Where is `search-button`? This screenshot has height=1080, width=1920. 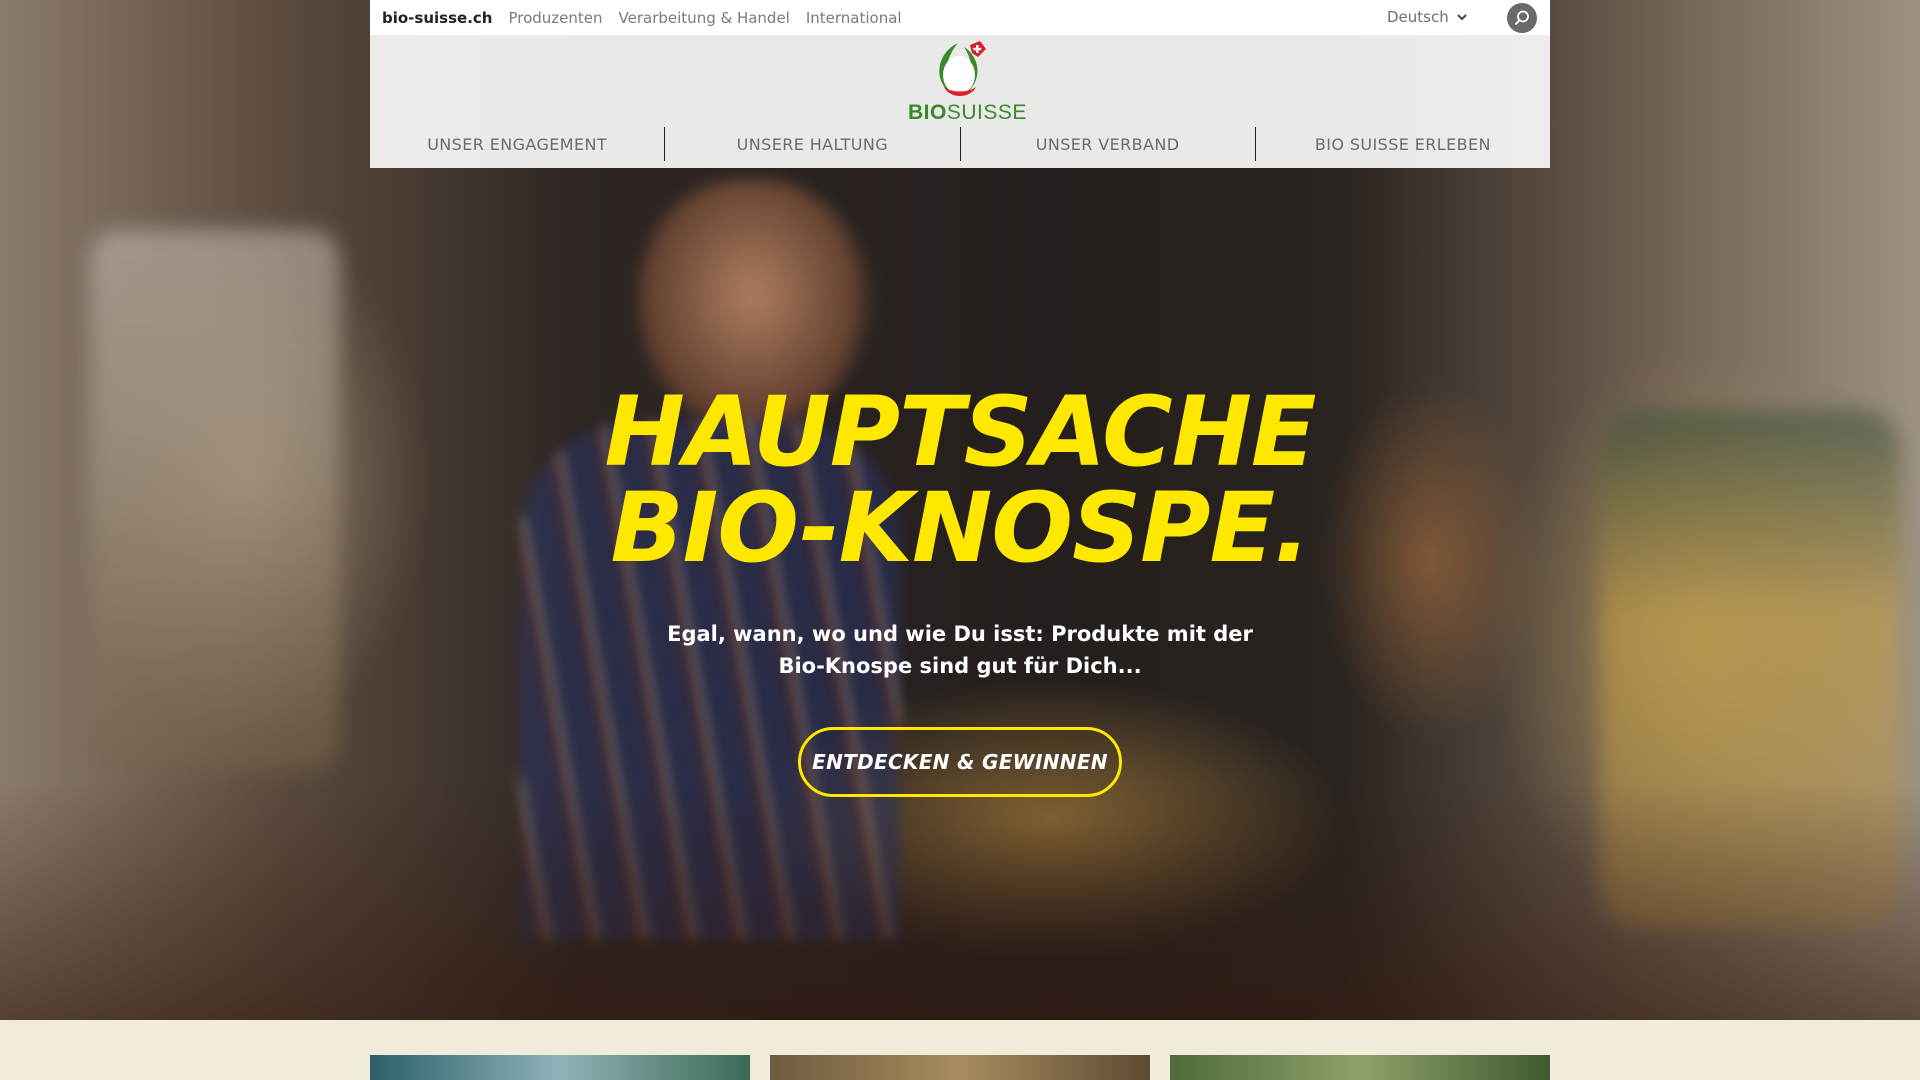 search-button is located at coordinates (1522, 18).